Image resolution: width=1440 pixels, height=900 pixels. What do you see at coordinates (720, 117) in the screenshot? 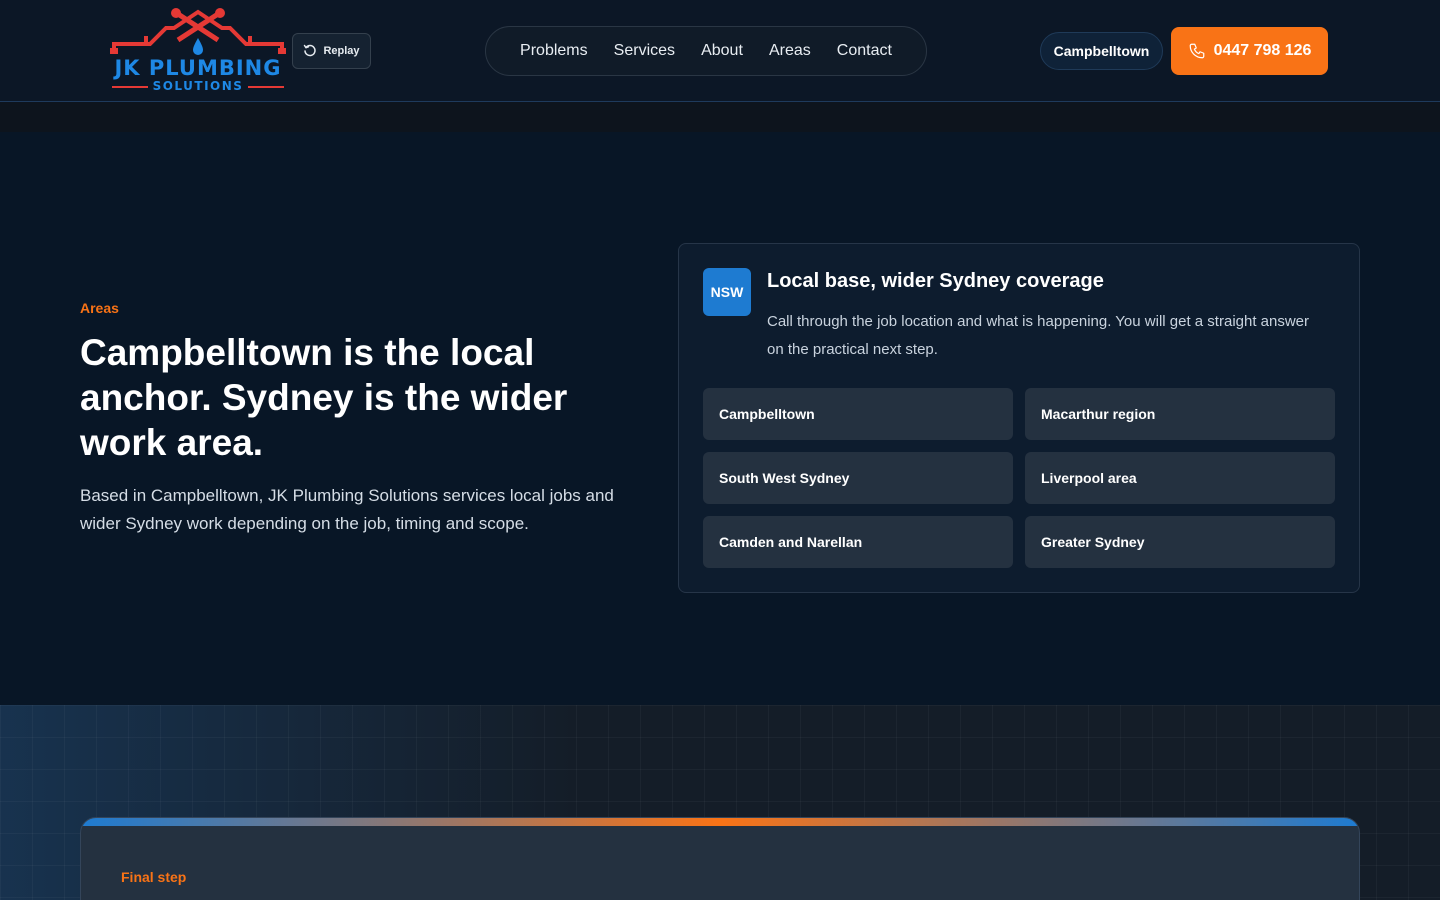
I see `header-divider-band` at bounding box center [720, 117].